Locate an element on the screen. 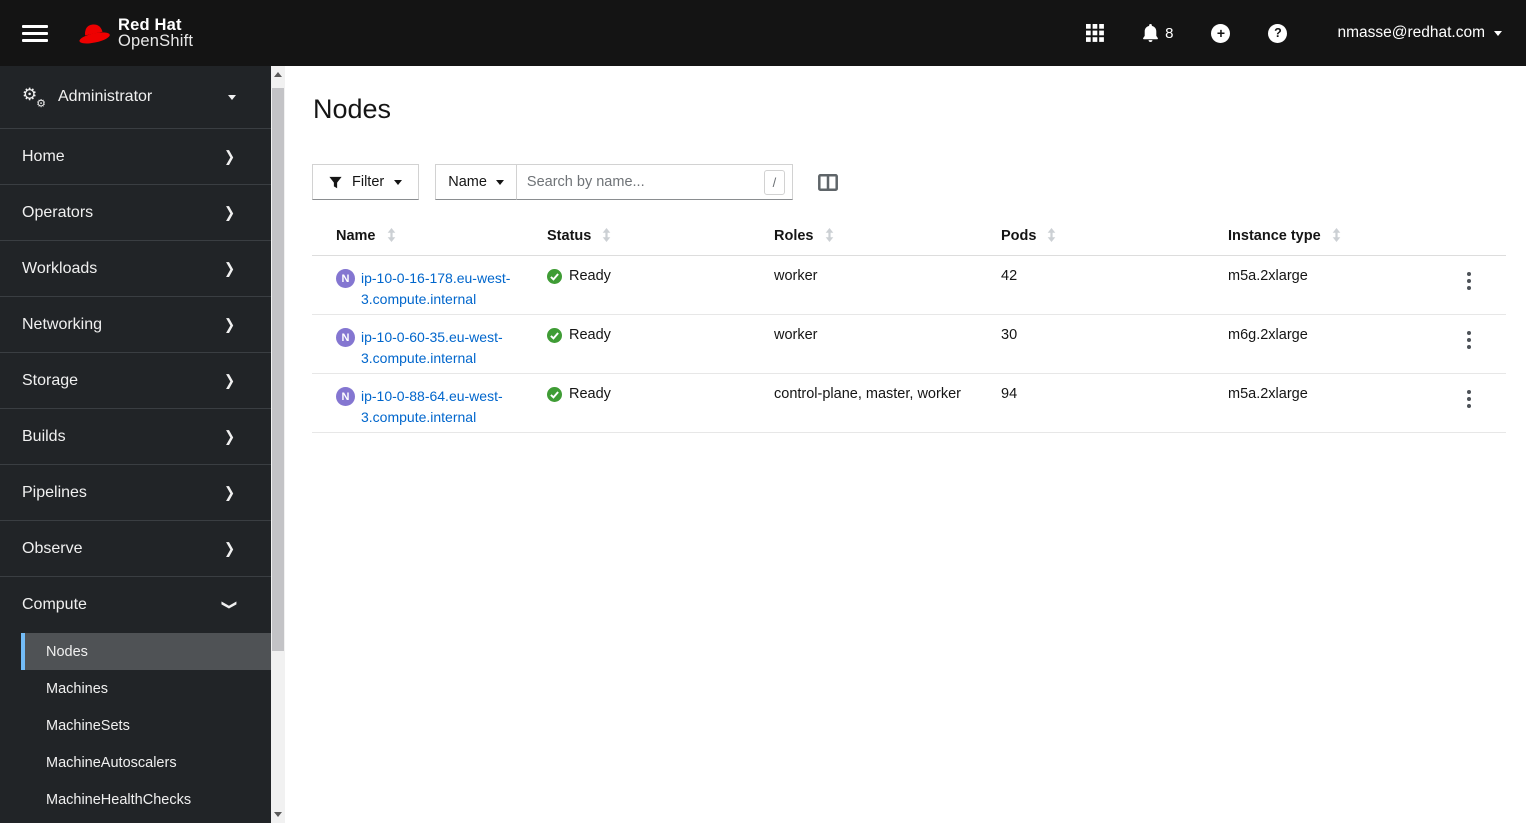  sidebar-item-label: Builds is located at coordinates (44, 436).